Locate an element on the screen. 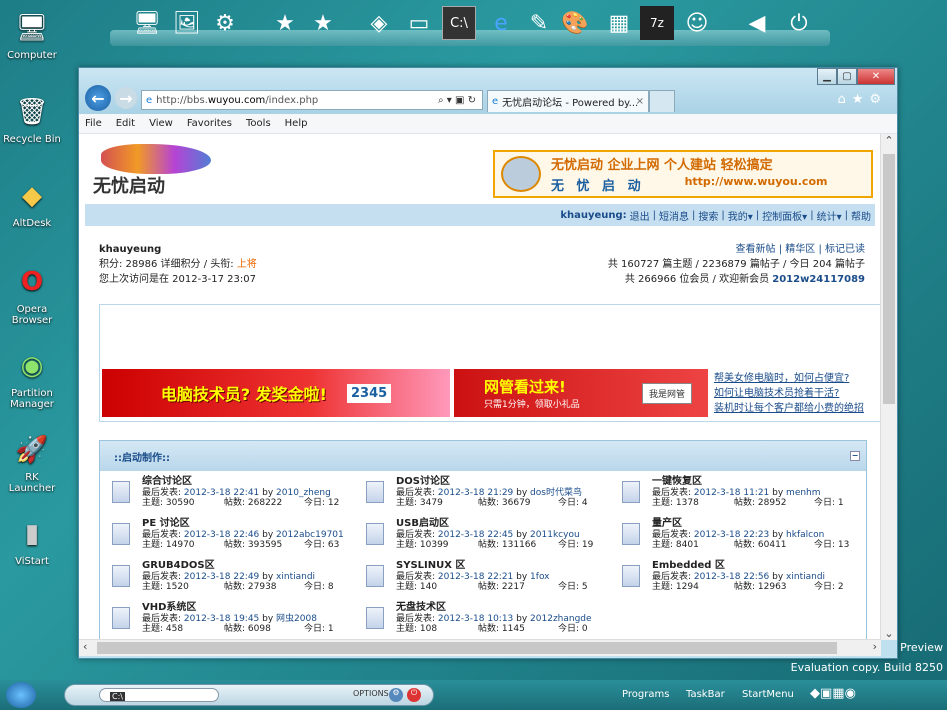  board-last-time: 2012-3-18 22:45 is located at coordinates (475, 535).